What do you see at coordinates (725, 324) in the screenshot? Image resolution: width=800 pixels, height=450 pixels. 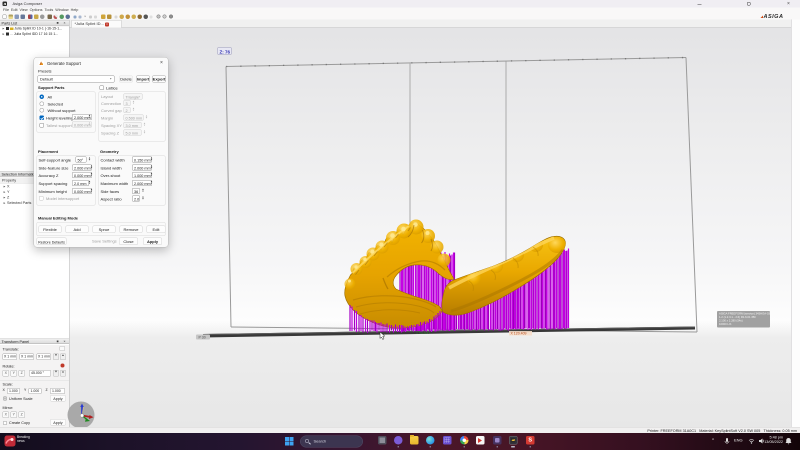 I see `svg-text: 10000 L/h` at bounding box center [725, 324].